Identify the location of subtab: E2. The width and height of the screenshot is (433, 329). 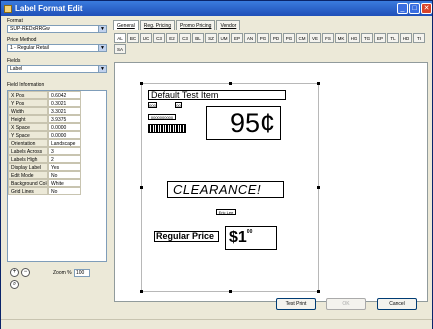
(172, 38).